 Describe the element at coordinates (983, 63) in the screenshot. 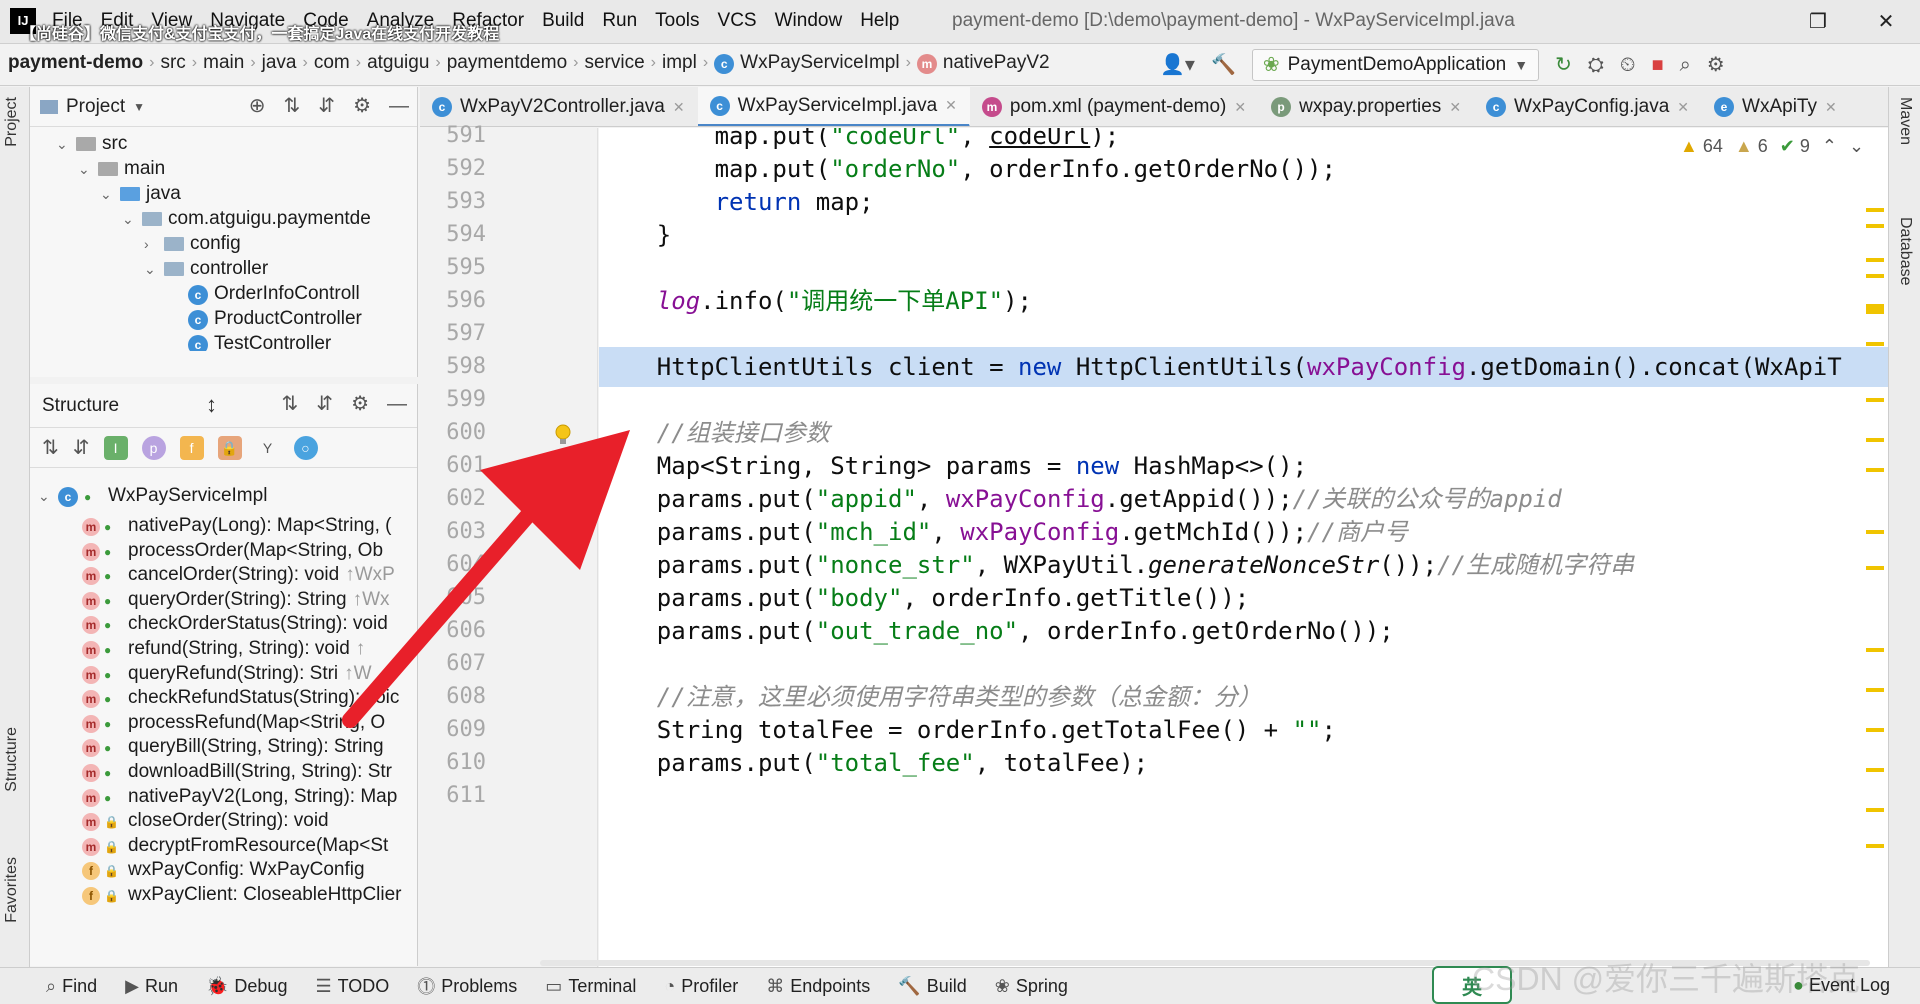

I see `breadcrumb-method: m nativePayV2` at that location.